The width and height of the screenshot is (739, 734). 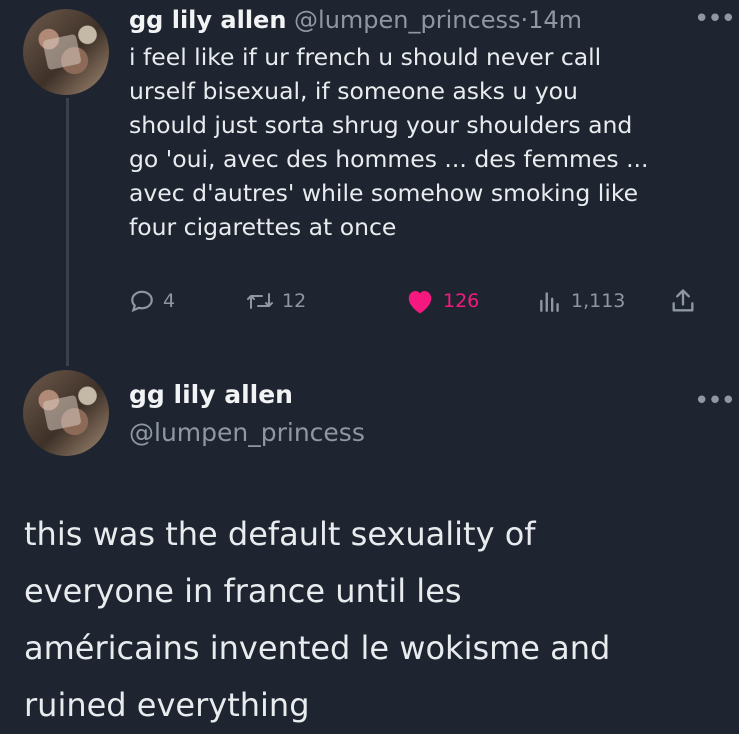 What do you see at coordinates (67, 232) in the screenshot?
I see `thread-connector-line` at bounding box center [67, 232].